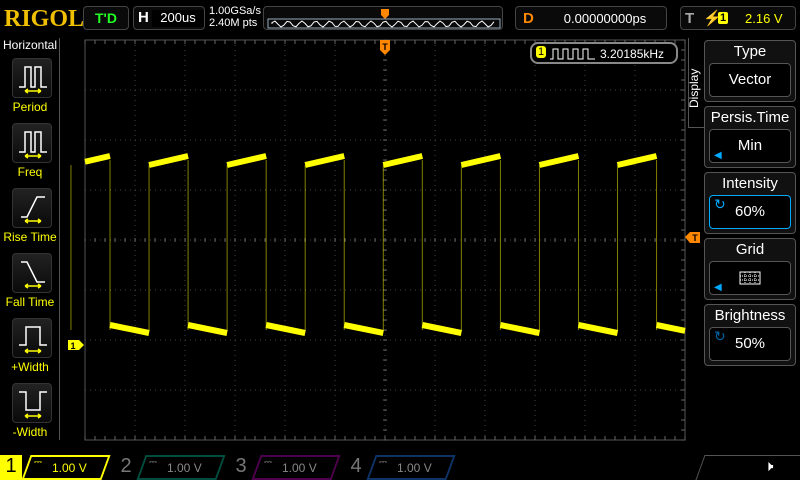 The image size is (800, 480). I want to click on option-value-box: ◀, so click(750, 278).